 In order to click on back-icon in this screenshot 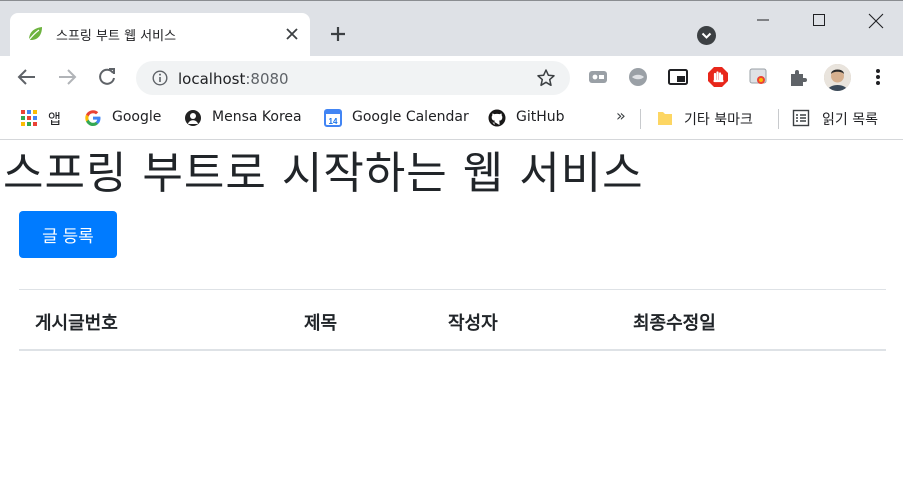, I will do `click(27, 77)`.